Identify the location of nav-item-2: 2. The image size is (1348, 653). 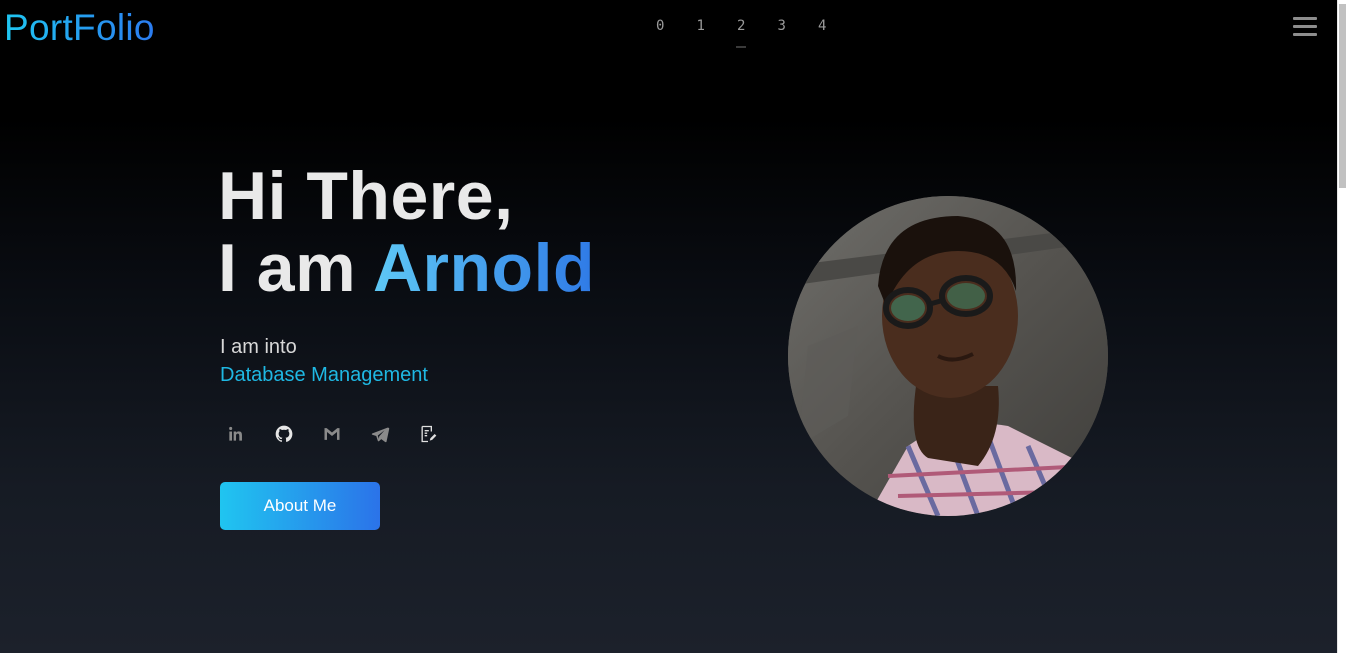
(741, 33).